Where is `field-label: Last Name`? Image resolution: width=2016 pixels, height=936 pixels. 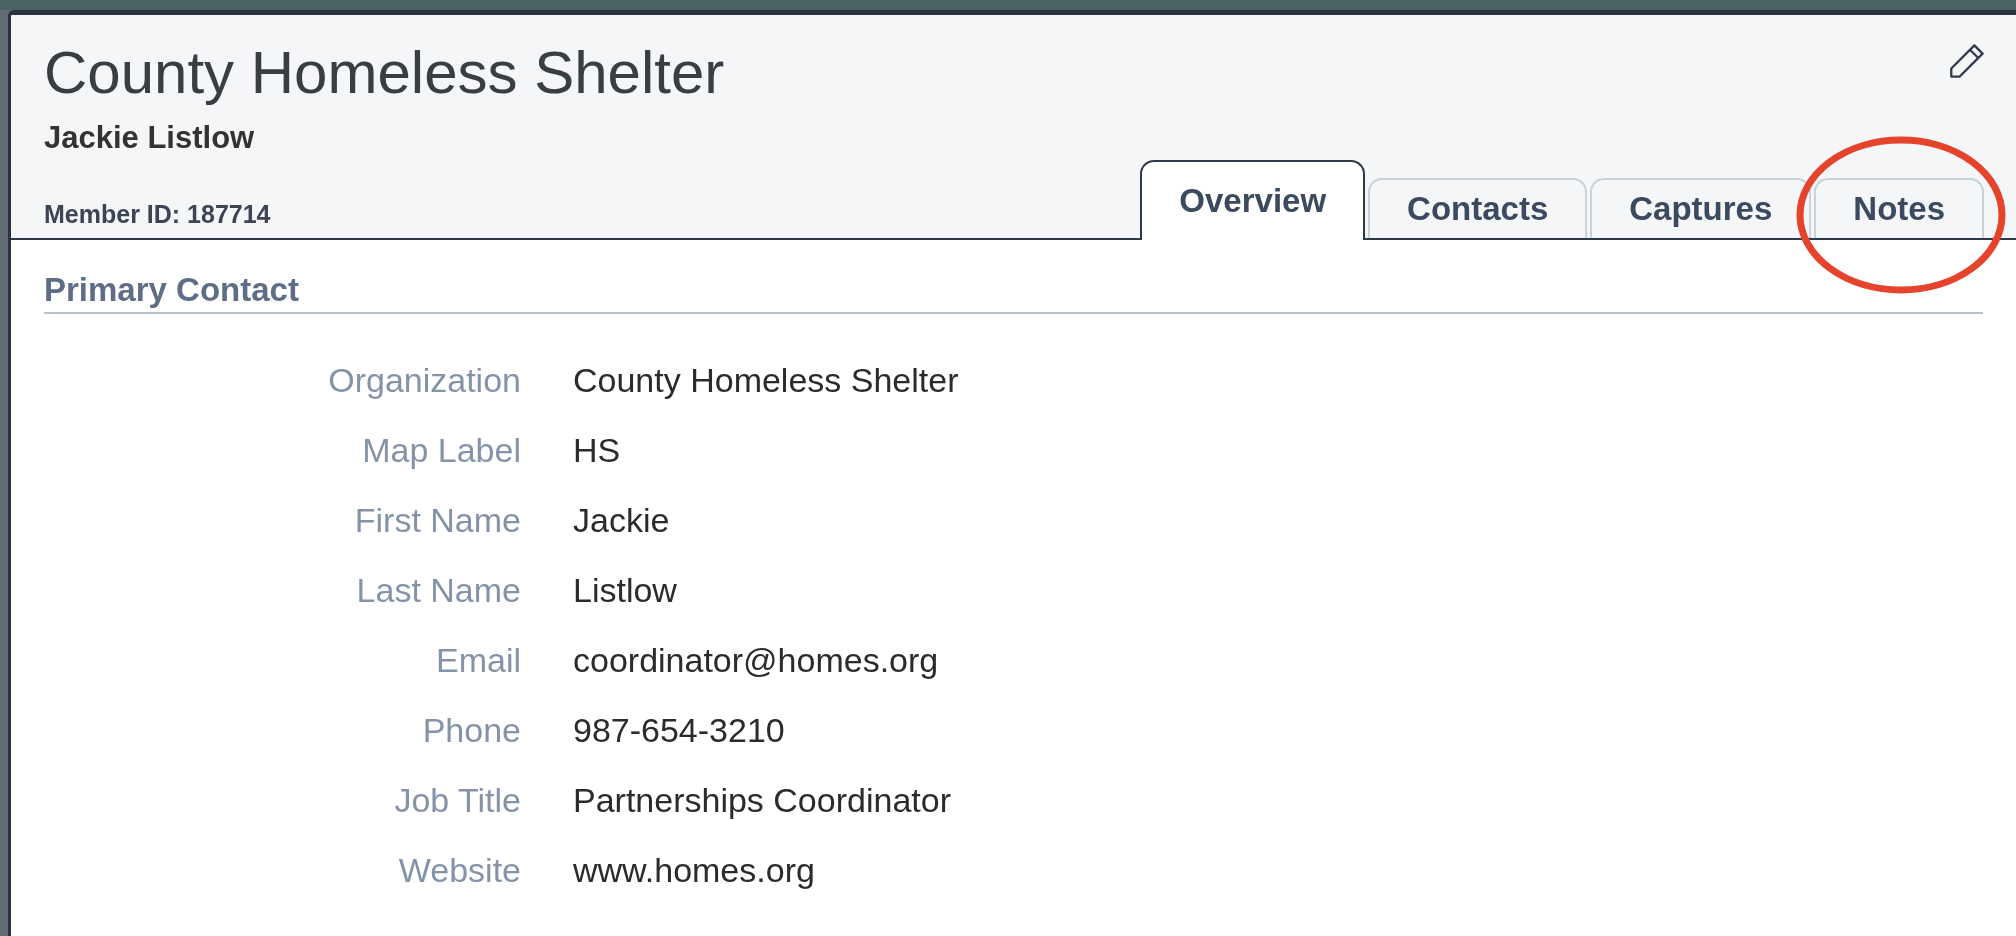
field-label: Last Name is located at coordinates (438, 590).